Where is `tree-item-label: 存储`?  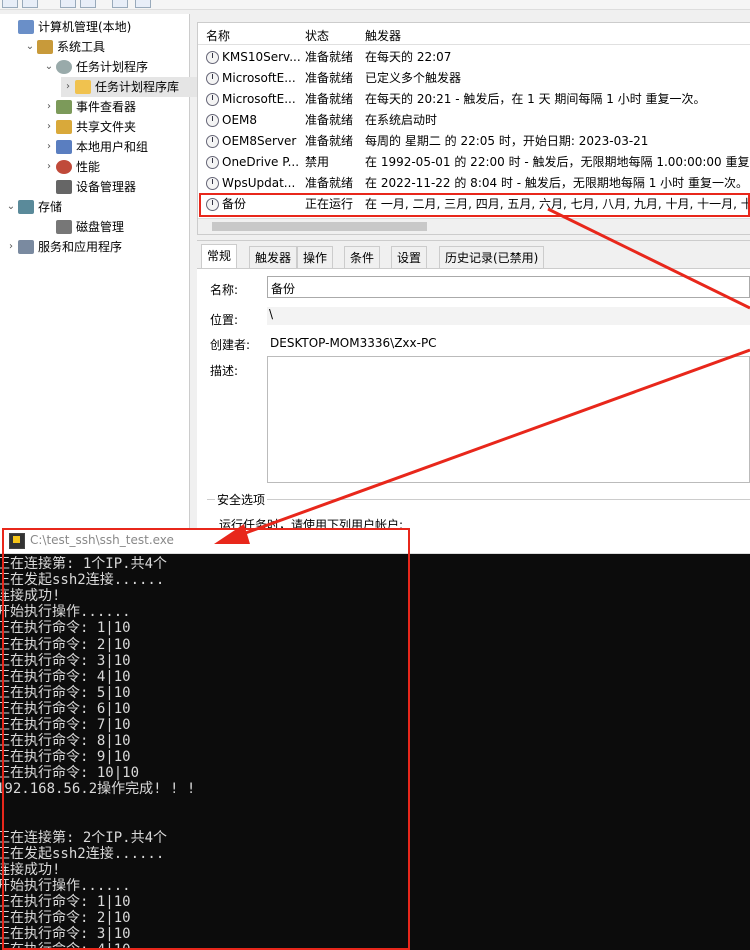
tree-item-label: 存储 is located at coordinates (50, 207).